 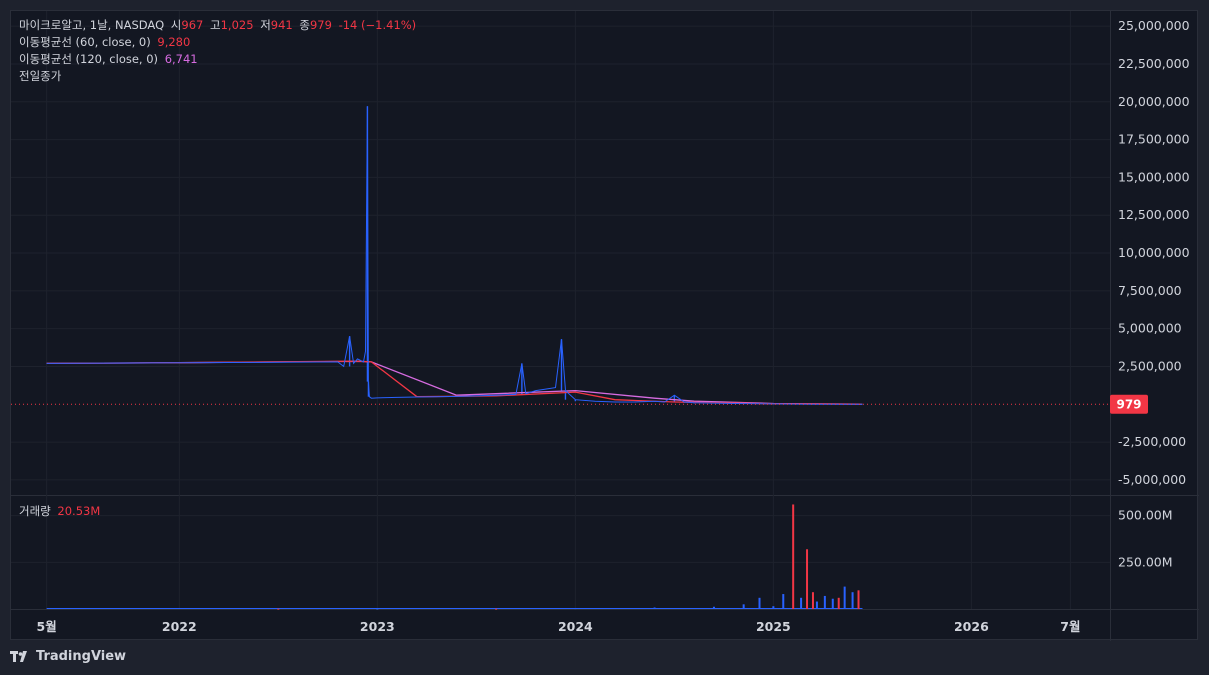 What do you see at coordinates (281, 25) in the screenshot?
I see `legend-low: 941` at bounding box center [281, 25].